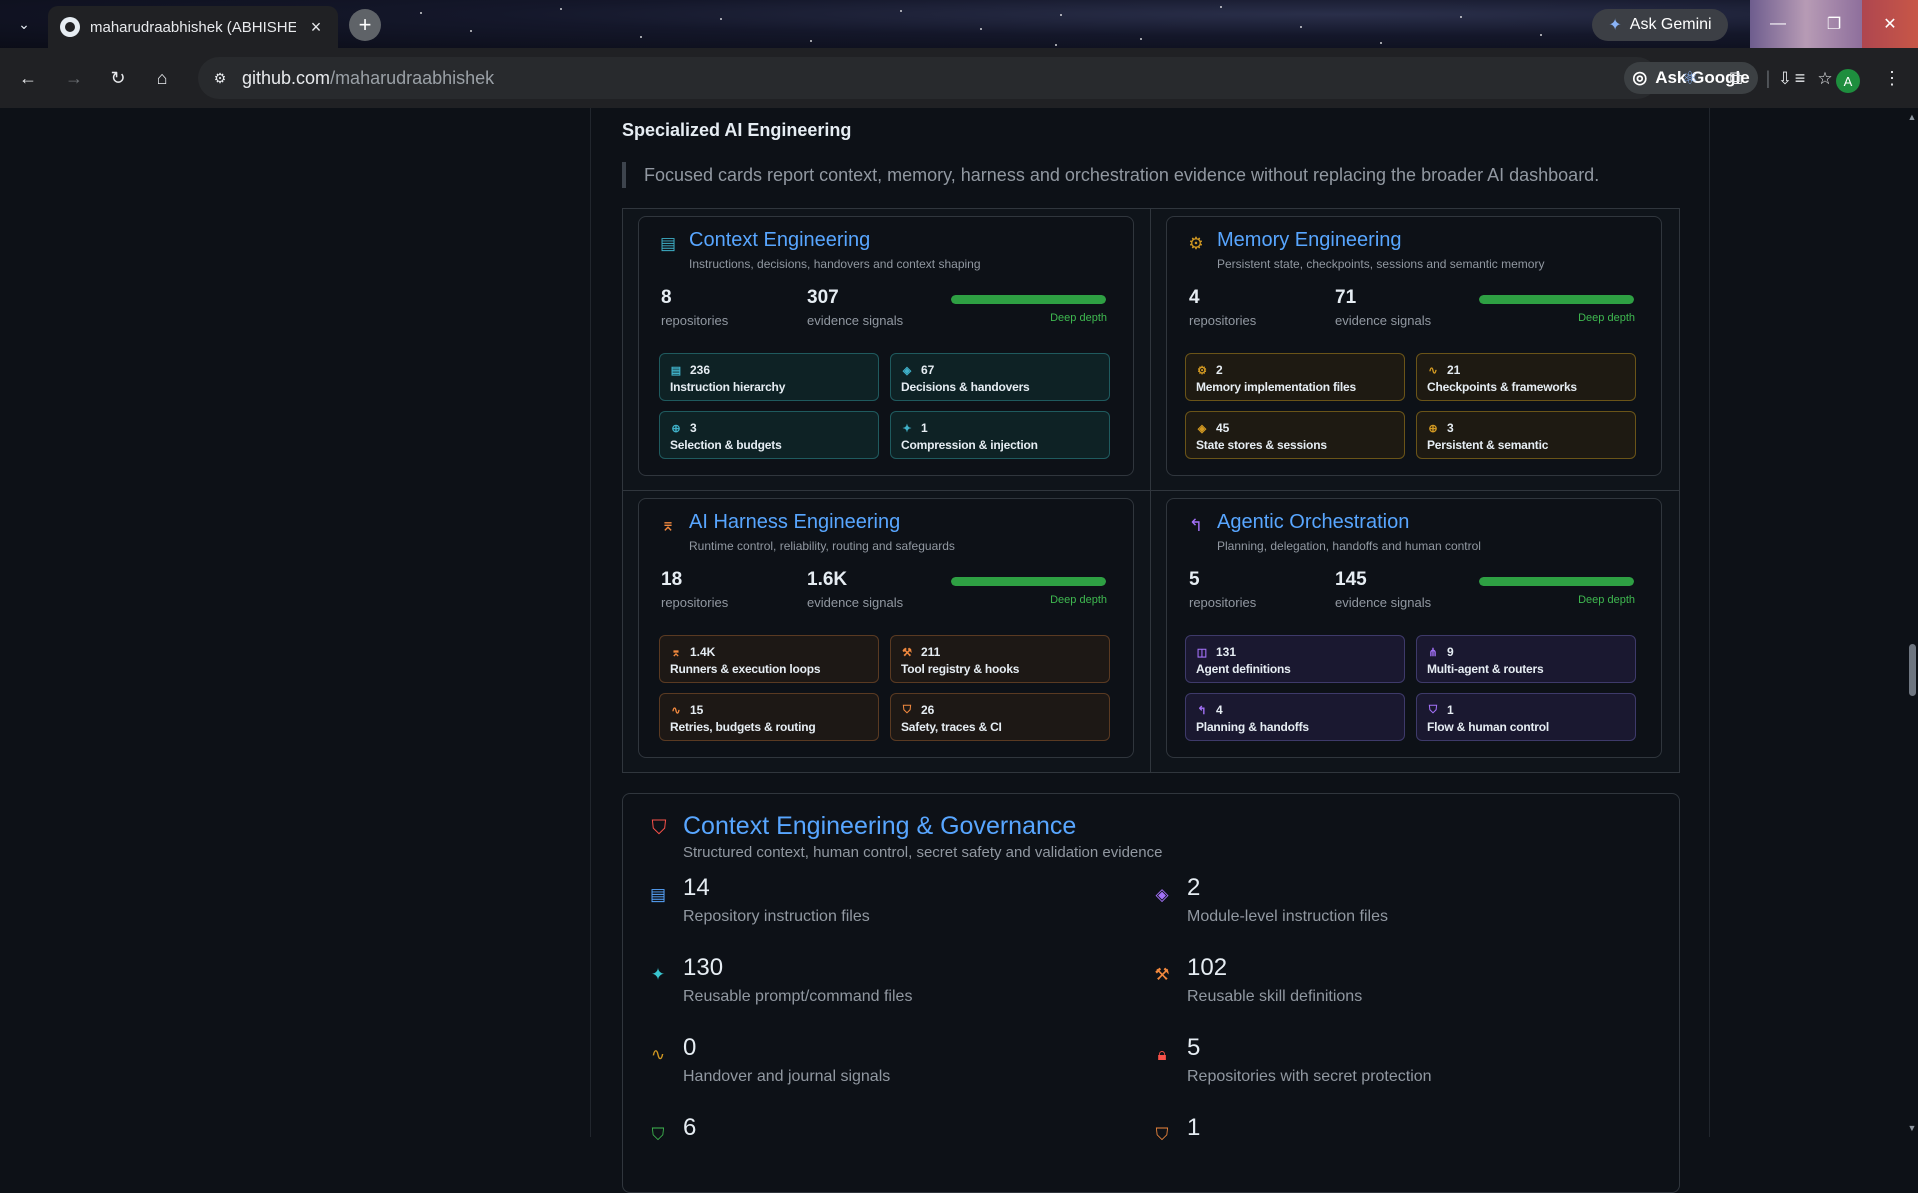 This screenshot has width=1918, height=1193. I want to click on gov-item-instruction-files: ▤ 14 Repository instruction files, so click(887, 906).